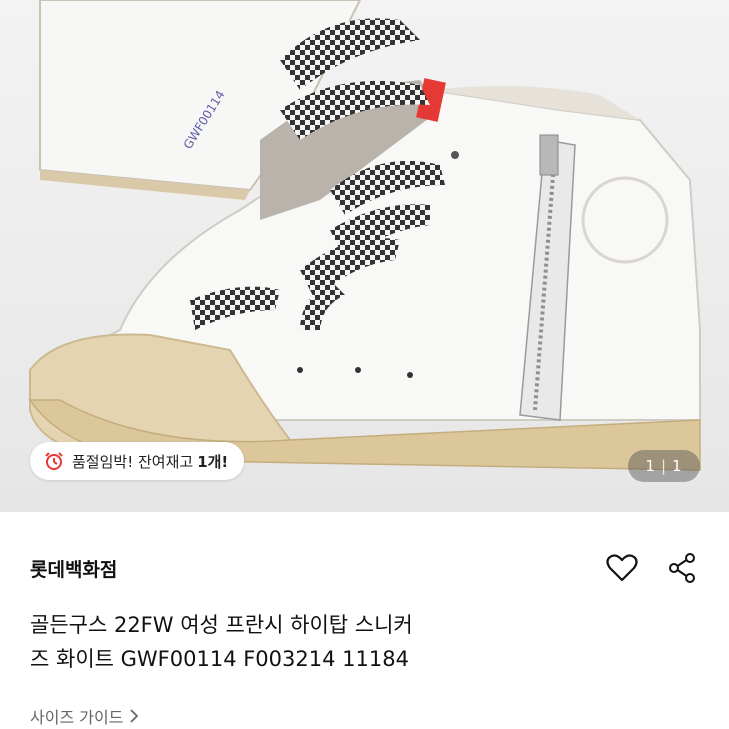 The height and width of the screenshot is (729, 729). Describe the element at coordinates (134, 716) in the screenshot. I see `chevron-right-icon` at that location.